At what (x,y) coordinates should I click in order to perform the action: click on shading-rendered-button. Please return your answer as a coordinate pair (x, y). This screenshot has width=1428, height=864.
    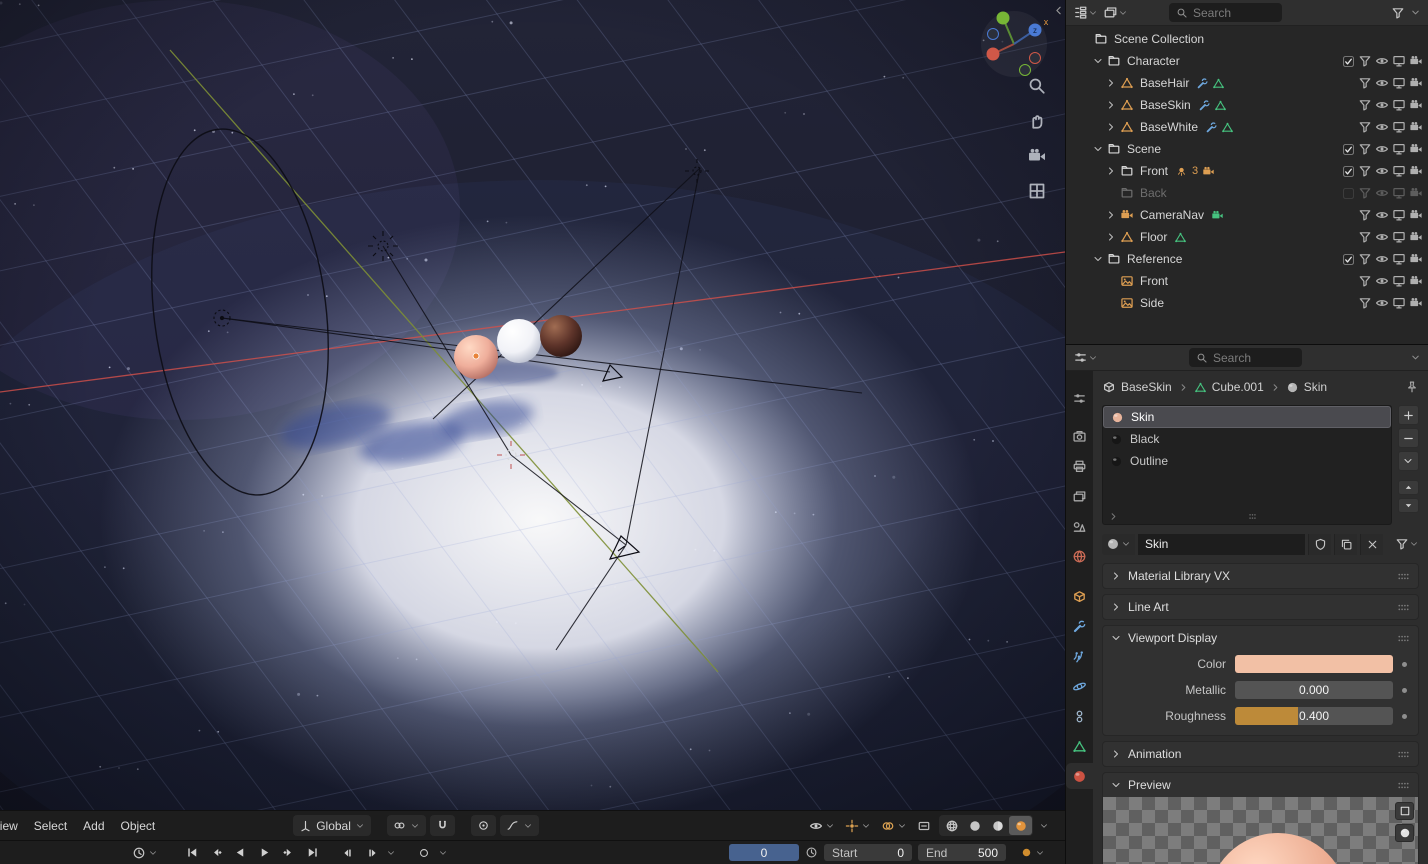
    Looking at the image, I should click on (1020, 825).